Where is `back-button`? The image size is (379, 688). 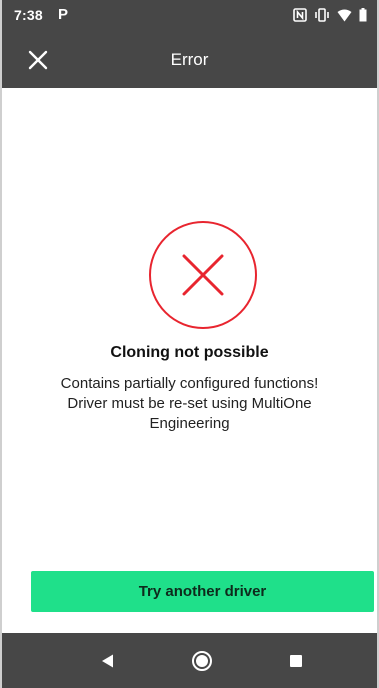 back-button is located at coordinates (109, 661).